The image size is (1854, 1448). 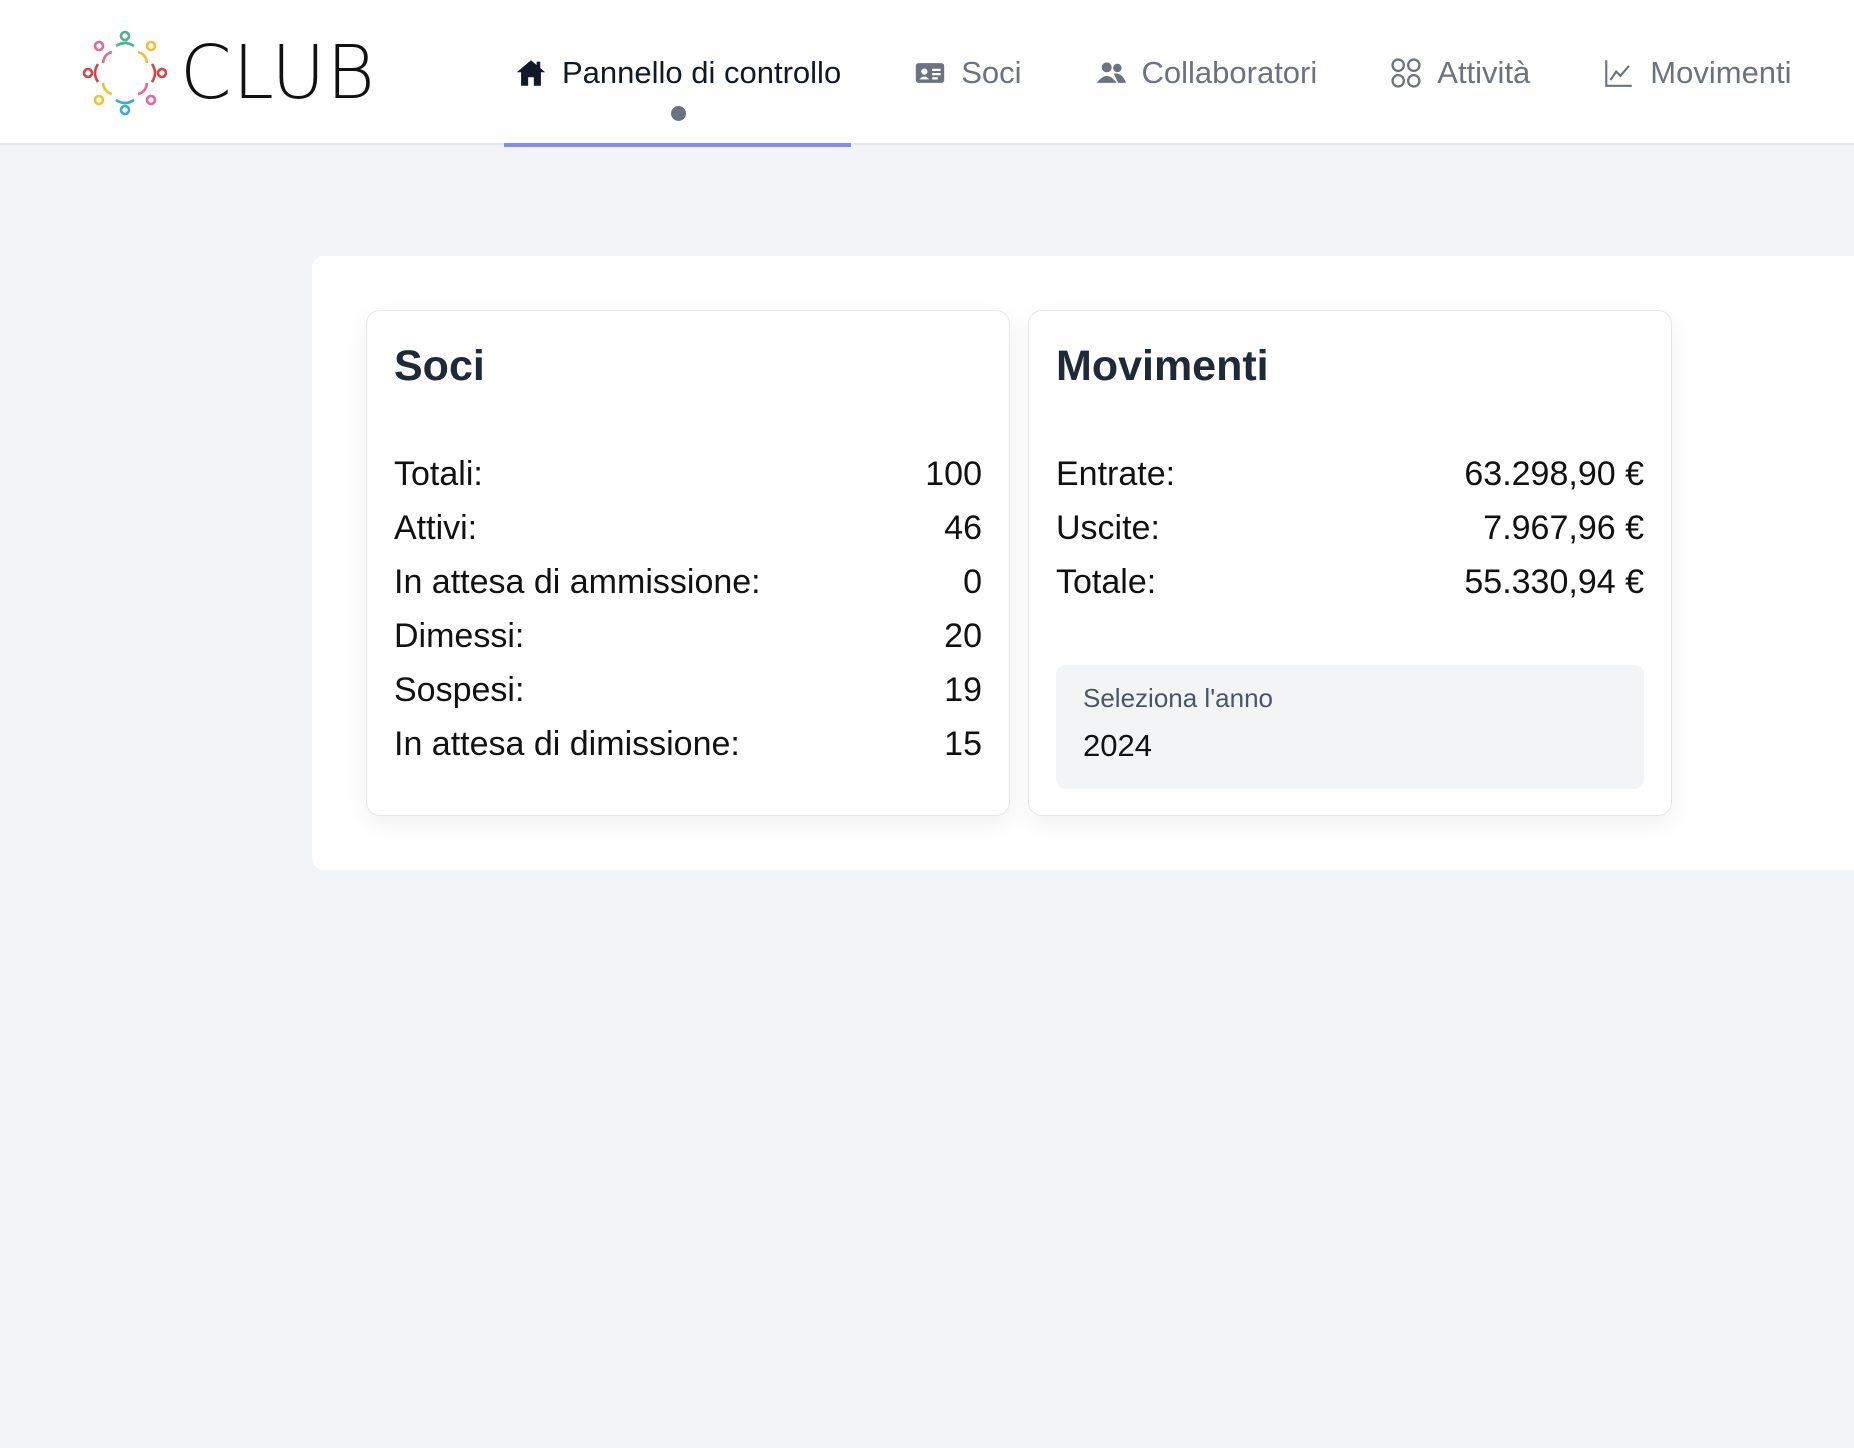 What do you see at coordinates (531, 73) in the screenshot?
I see `home-icon` at bounding box center [531, 73].